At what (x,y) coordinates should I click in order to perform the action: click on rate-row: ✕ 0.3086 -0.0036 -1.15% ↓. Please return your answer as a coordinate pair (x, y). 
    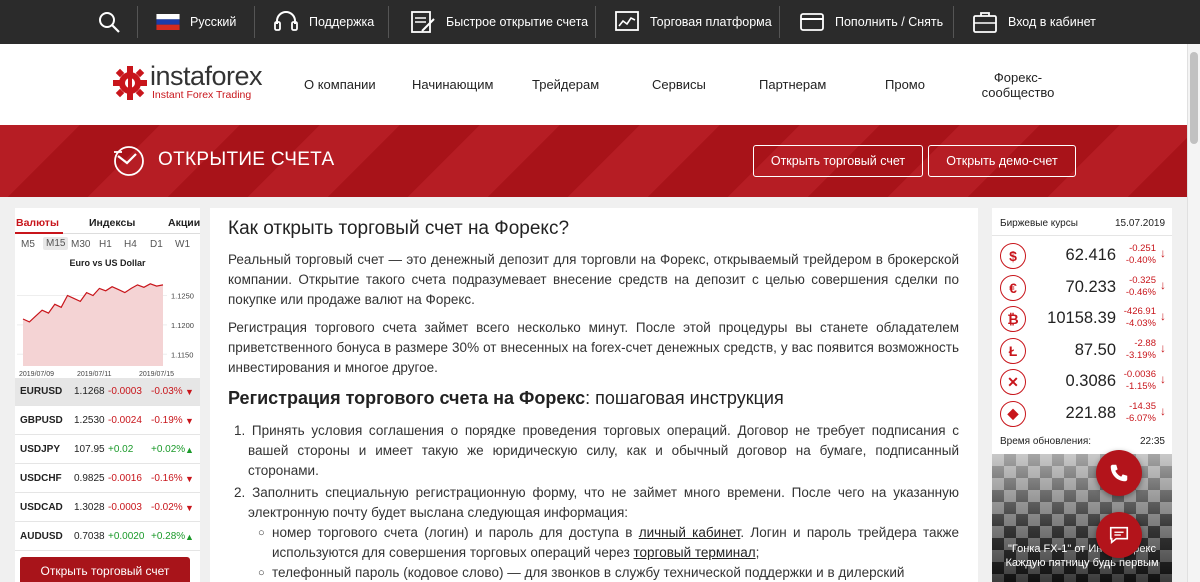
    Looking at the image, I should click on (1082, 381).